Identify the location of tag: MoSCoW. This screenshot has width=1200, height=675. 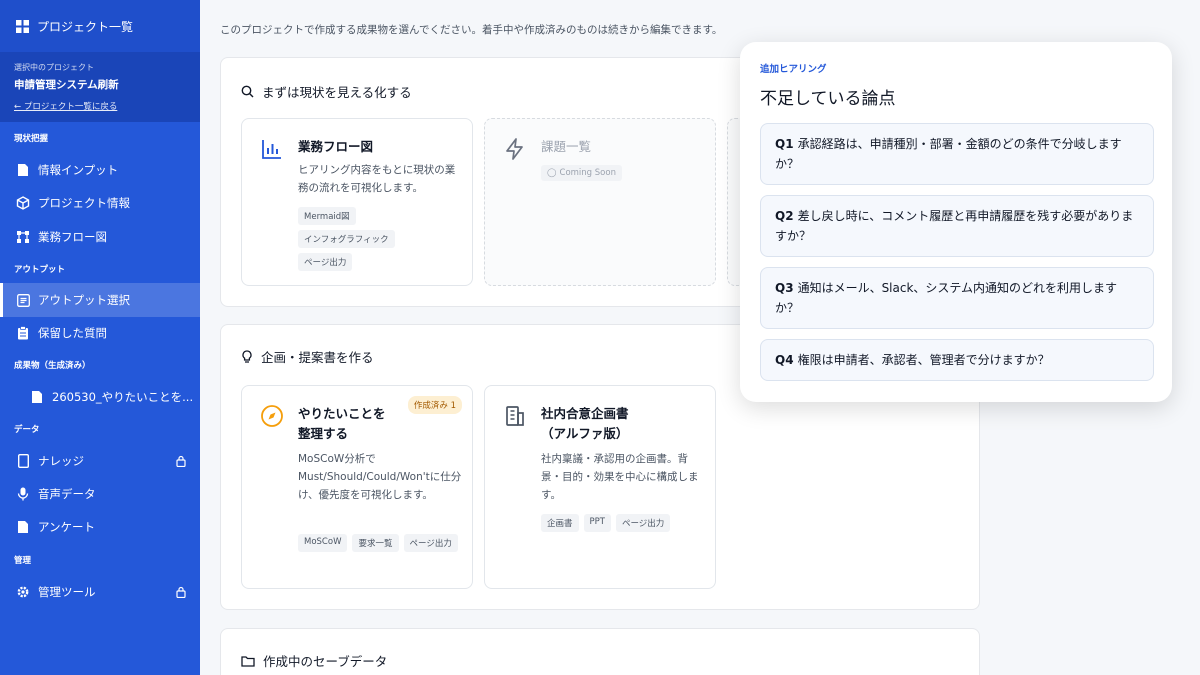
(323, 543).